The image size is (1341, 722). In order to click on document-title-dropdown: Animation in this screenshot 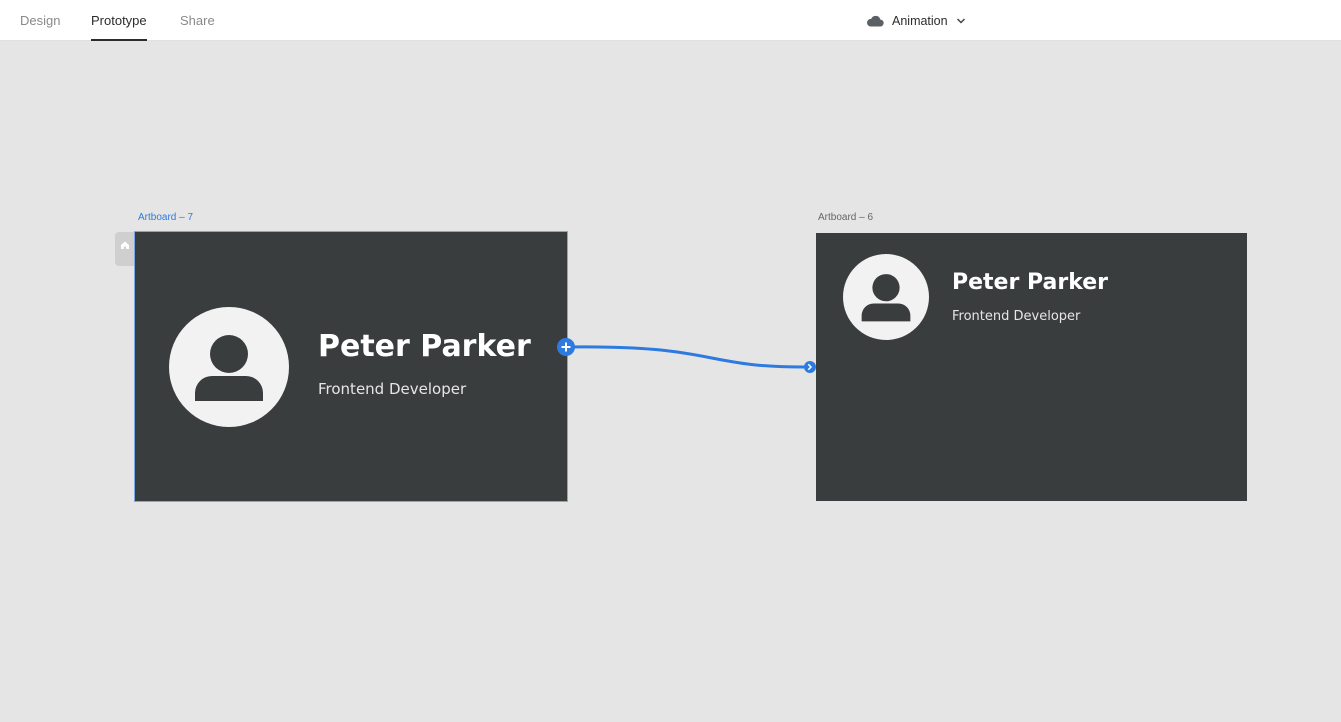, I will do `click(916, 20)`.